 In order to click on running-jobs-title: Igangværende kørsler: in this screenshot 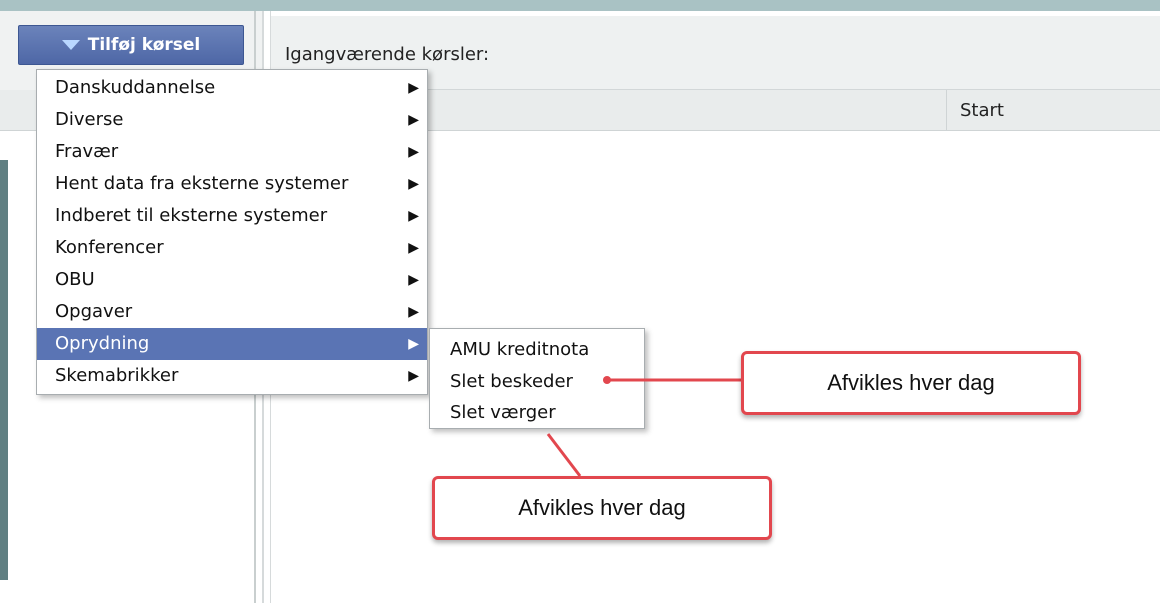, I will do `click(387, 54)`.